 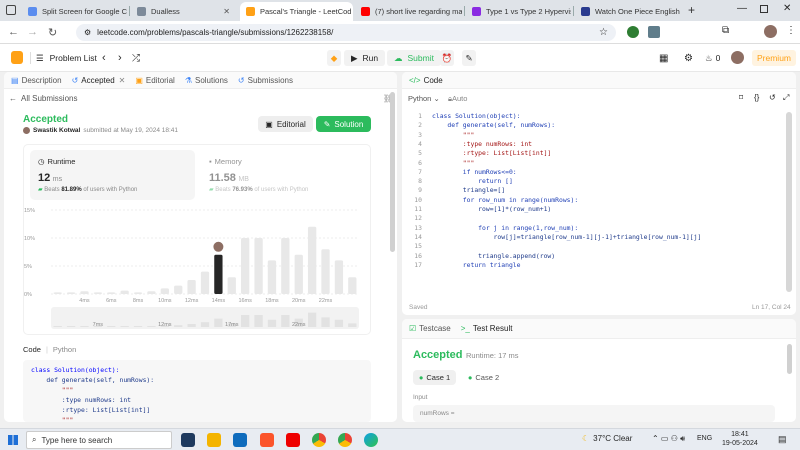 What do you see at coordinates (17, 57) in the screenshot?
I see `leetcode-logo` at bounding box center [17, 57].